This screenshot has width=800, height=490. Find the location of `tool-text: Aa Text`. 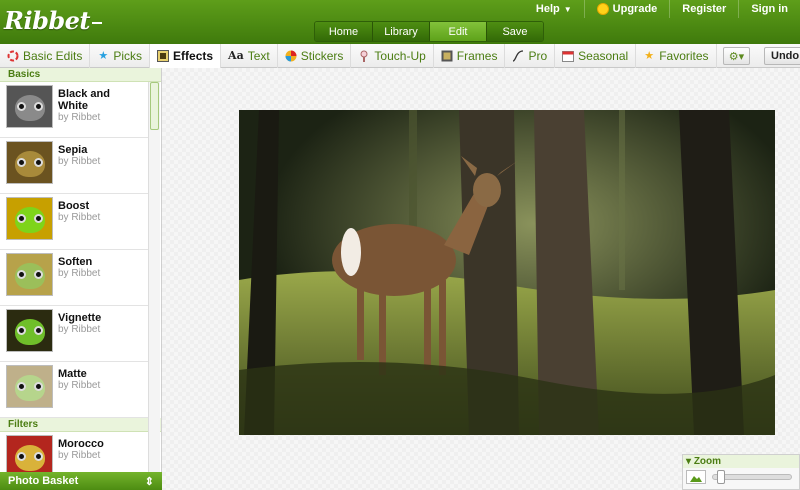

tool-text: Aa Text is located at coordinates (249, 55).